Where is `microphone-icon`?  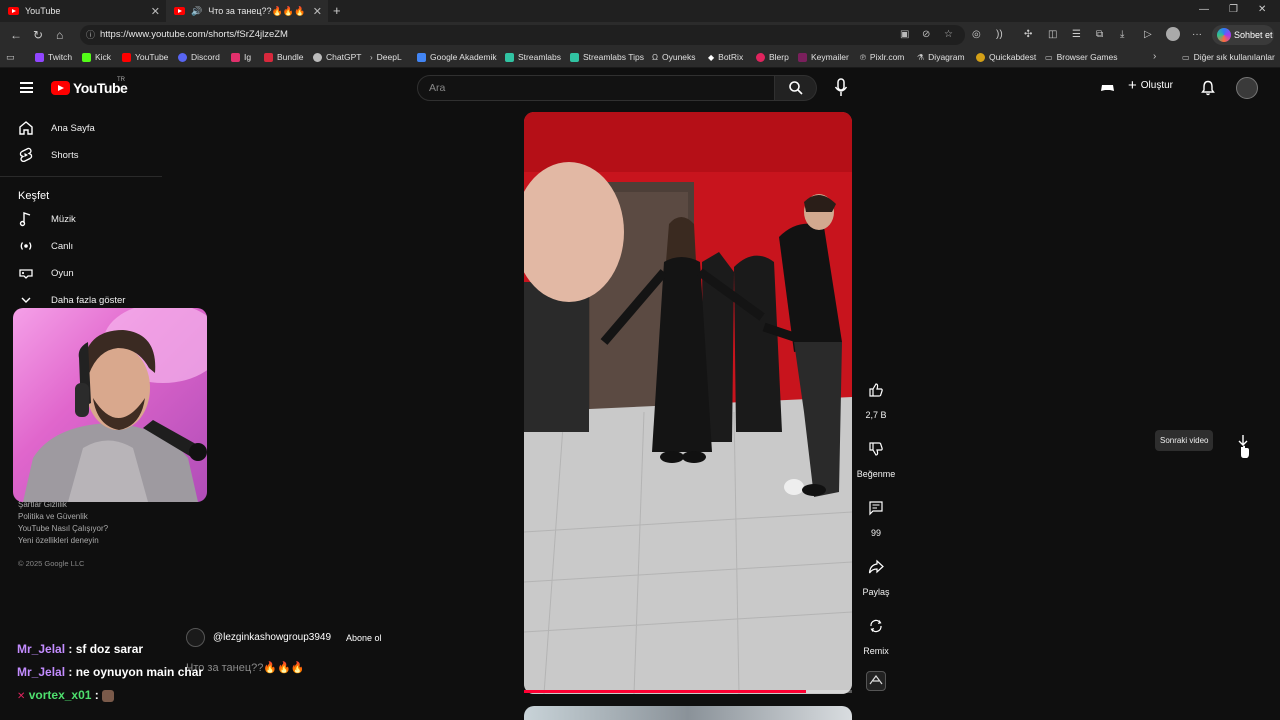
microphone-icon is located at coordinates (841, 88).